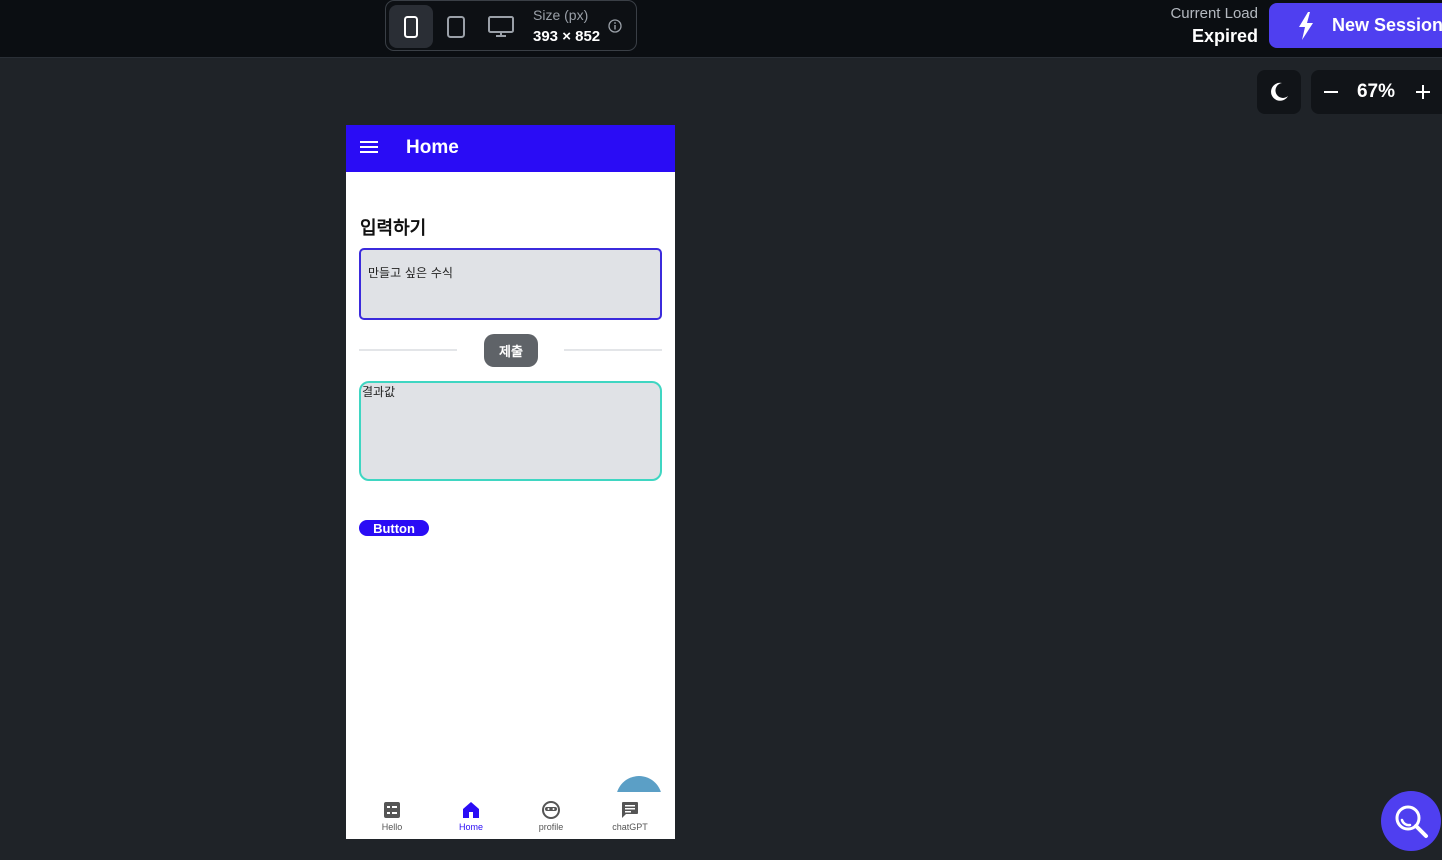 Image resolution: width=1442 pixels, height=860 pixels. Describe the element at coordinates (510, 815) in the screenshot. I see `bottom-navigation: Hello Home profile chatGPT` at that location.